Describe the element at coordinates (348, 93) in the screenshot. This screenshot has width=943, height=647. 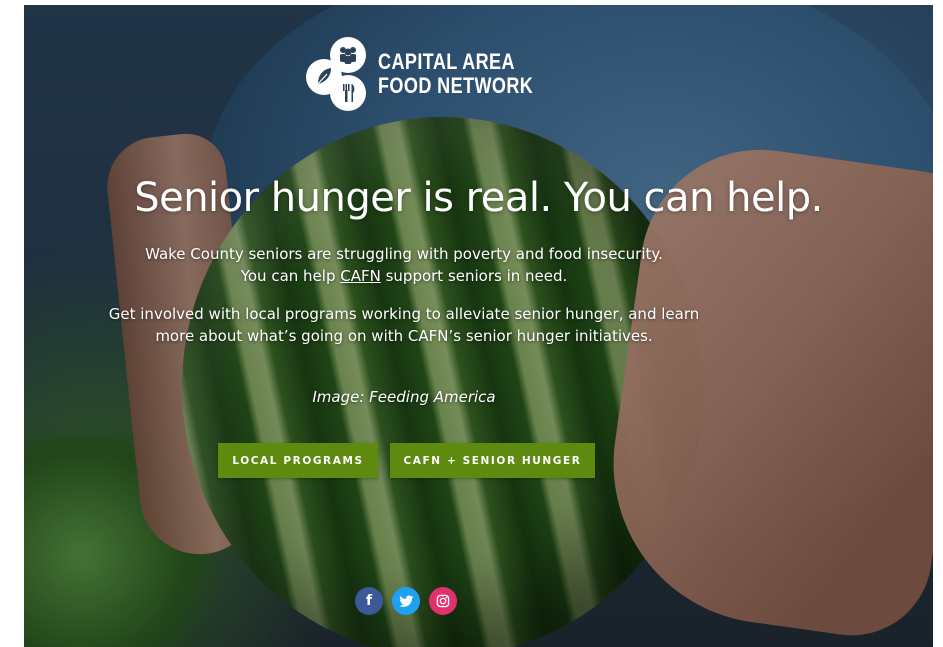
I see `fork-knife-icon` at that location.